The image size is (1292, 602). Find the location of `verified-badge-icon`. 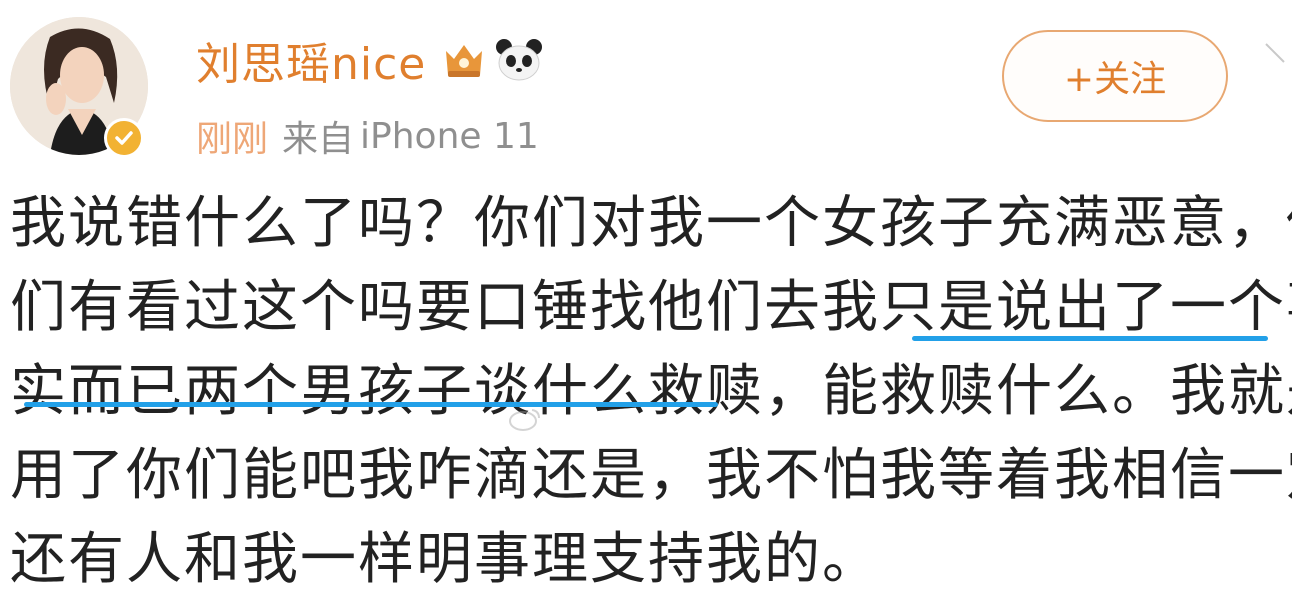

verified-badge-icon is located at coordinates (124, 138).